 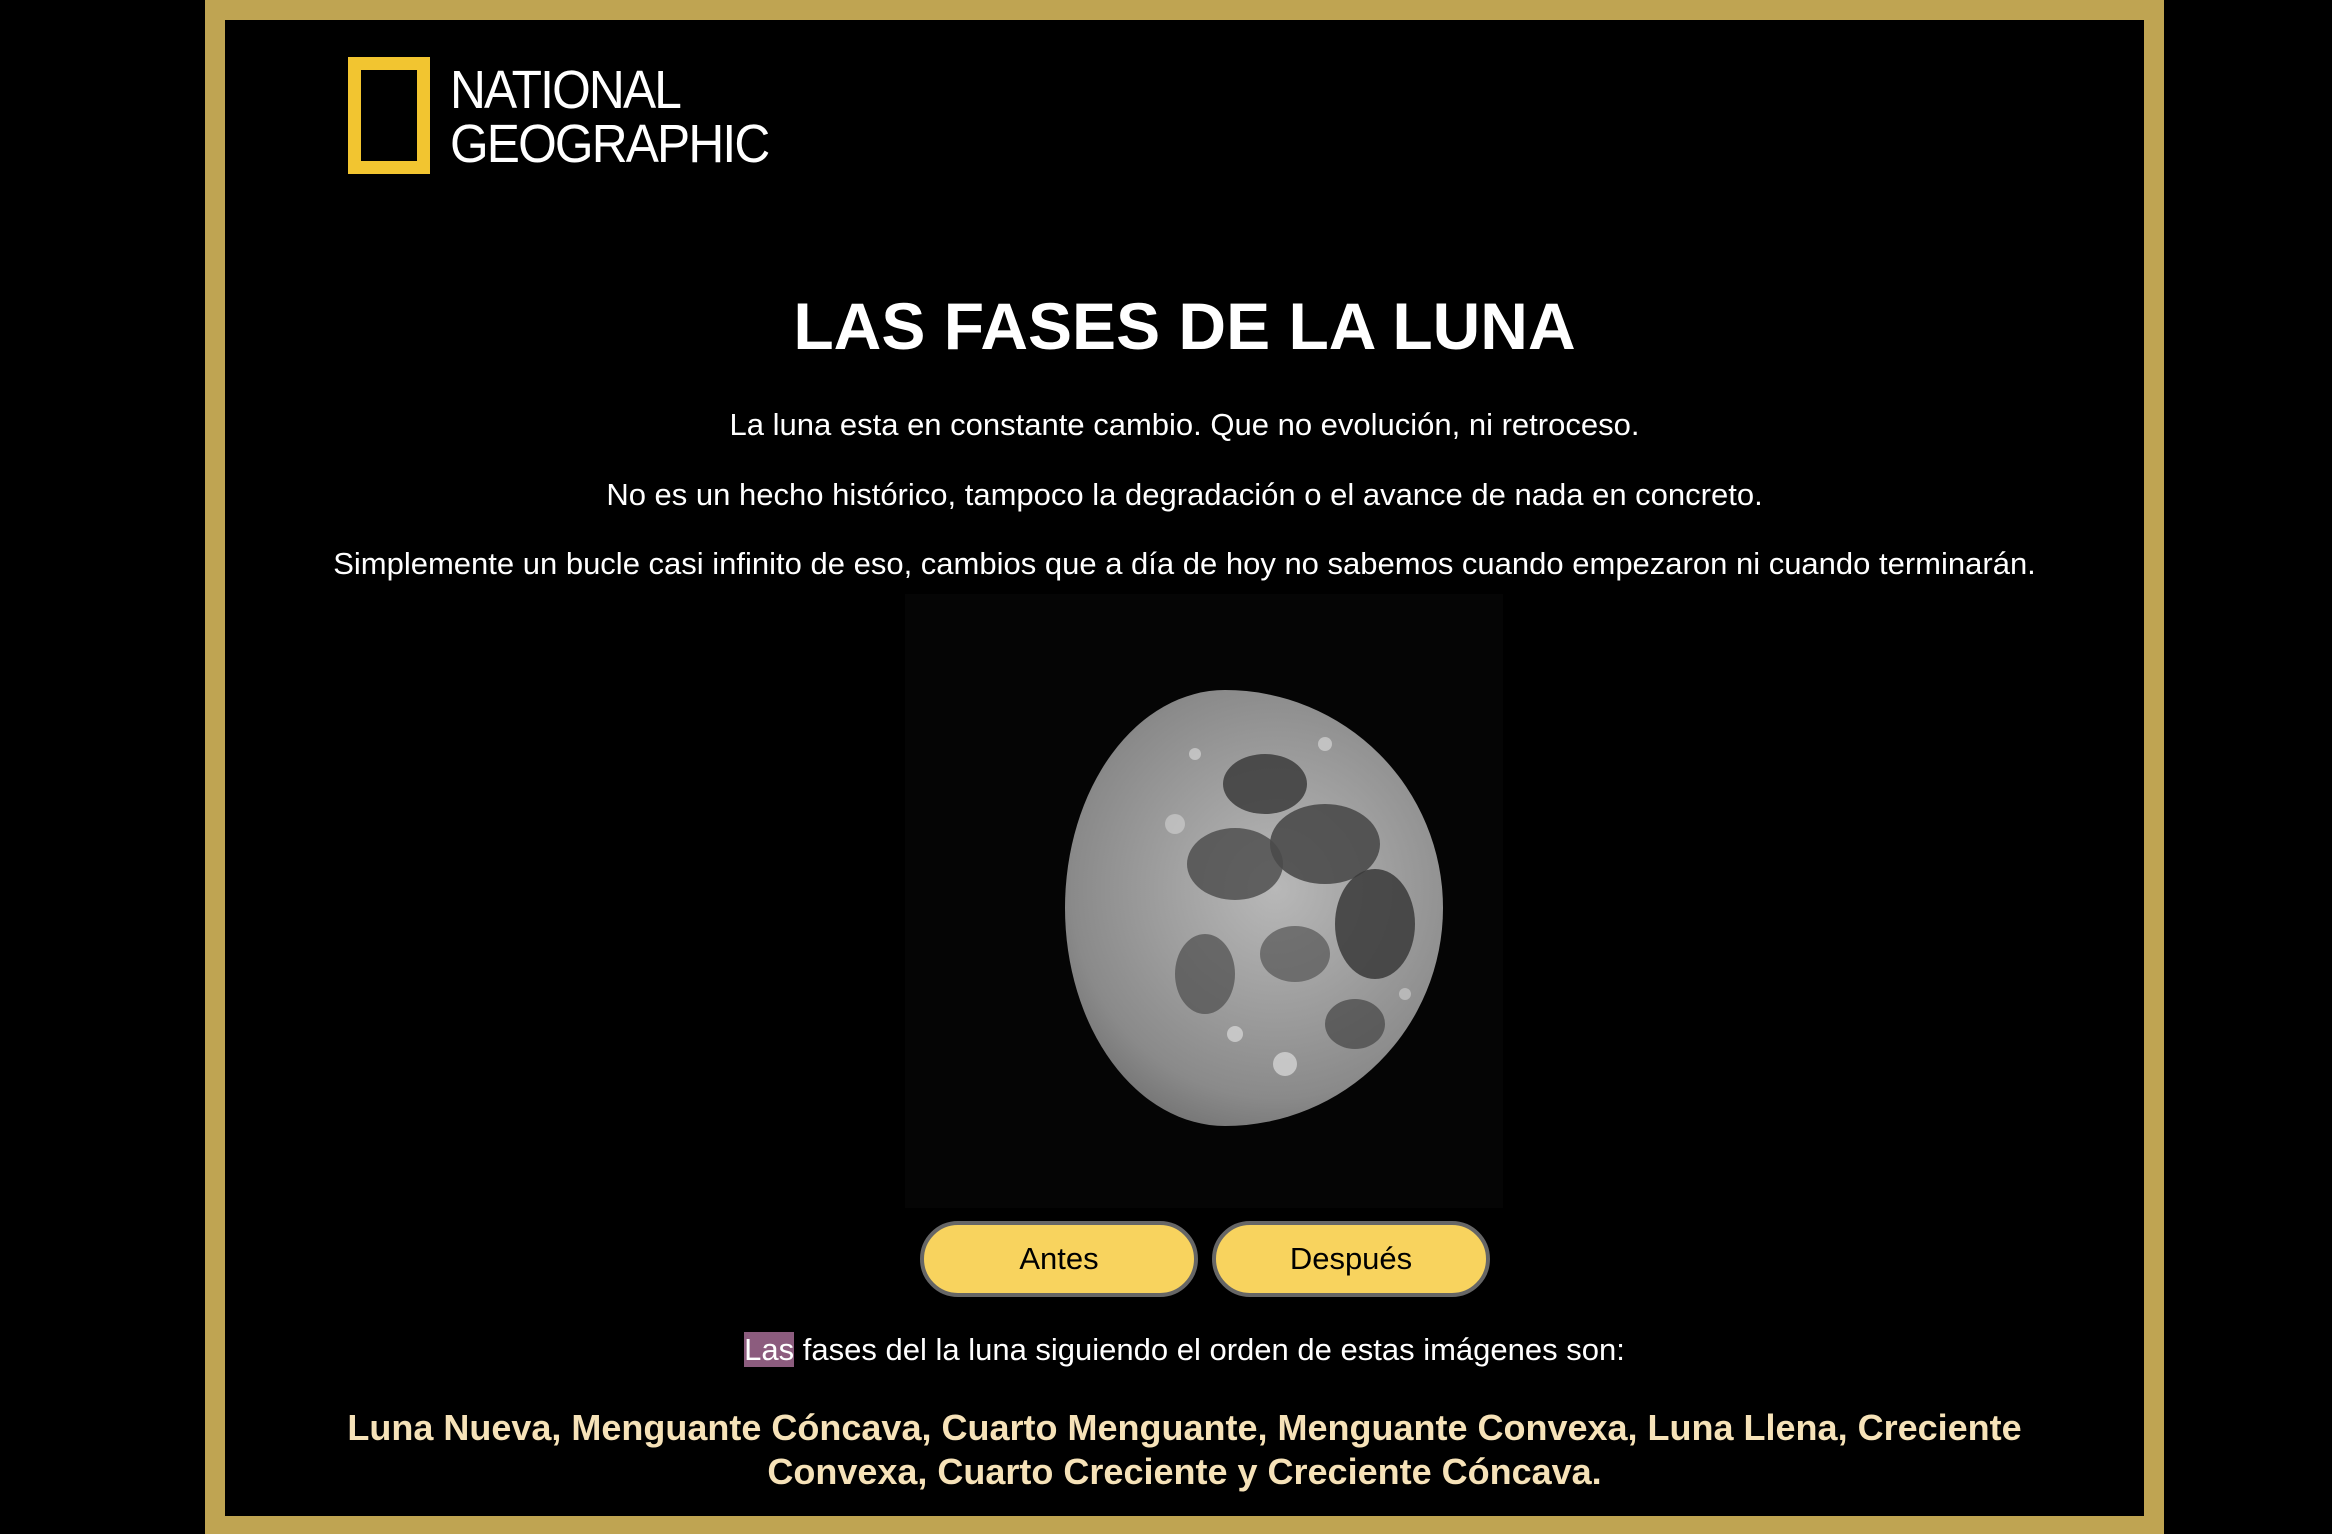 I want to click on logo-line-1: NATIONAL, so click(x=566, y=90).